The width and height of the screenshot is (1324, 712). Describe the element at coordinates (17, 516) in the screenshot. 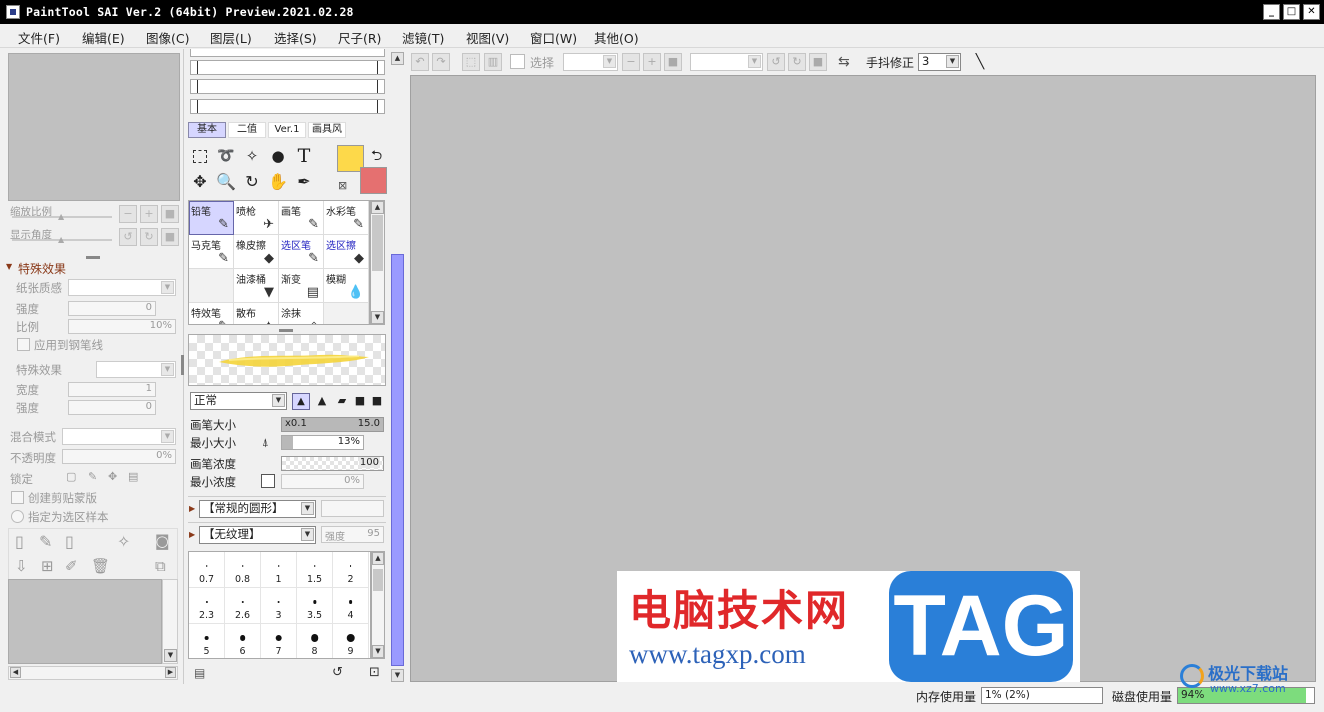

I see `selection-source-checkbox` at that location.